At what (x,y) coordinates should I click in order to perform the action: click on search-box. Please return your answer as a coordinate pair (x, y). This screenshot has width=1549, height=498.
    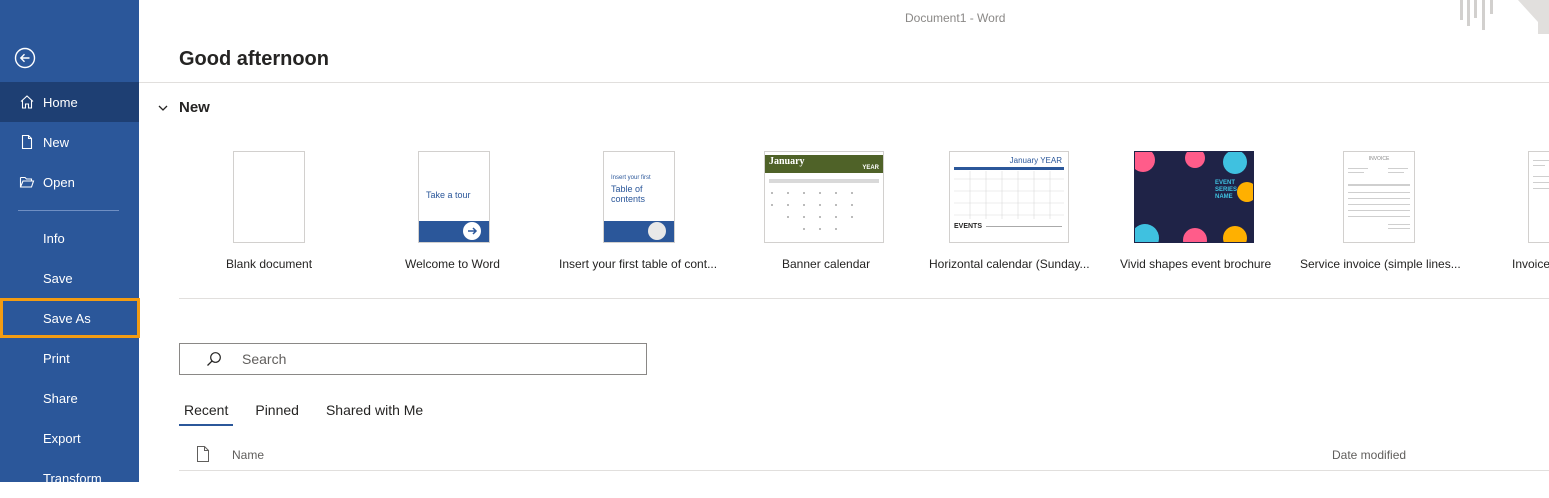
    Looking at the image, I should click on (413, 359).